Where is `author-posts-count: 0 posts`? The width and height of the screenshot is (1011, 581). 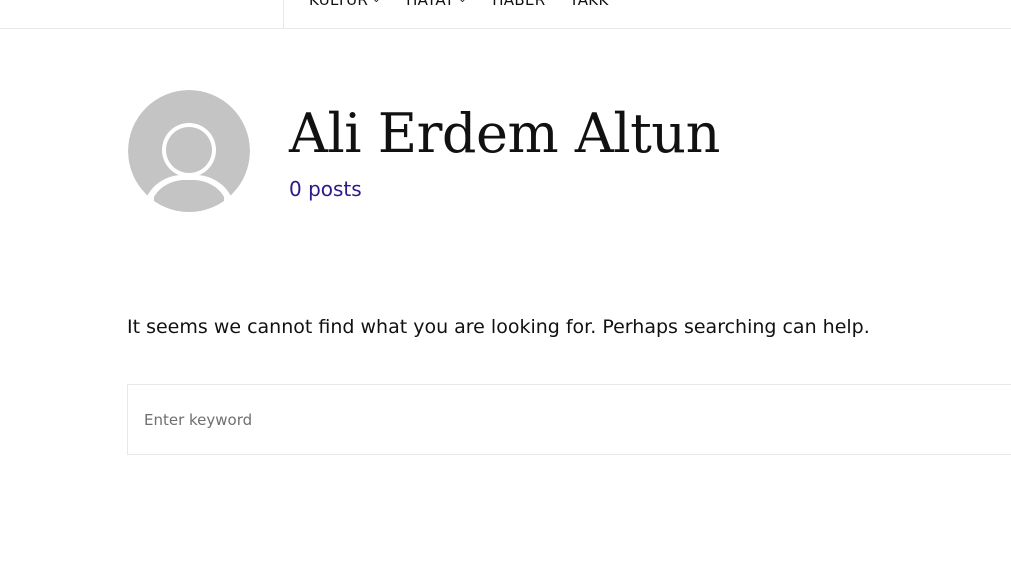 author-posts-count: 0 posts is located at coordinates (504, 189).